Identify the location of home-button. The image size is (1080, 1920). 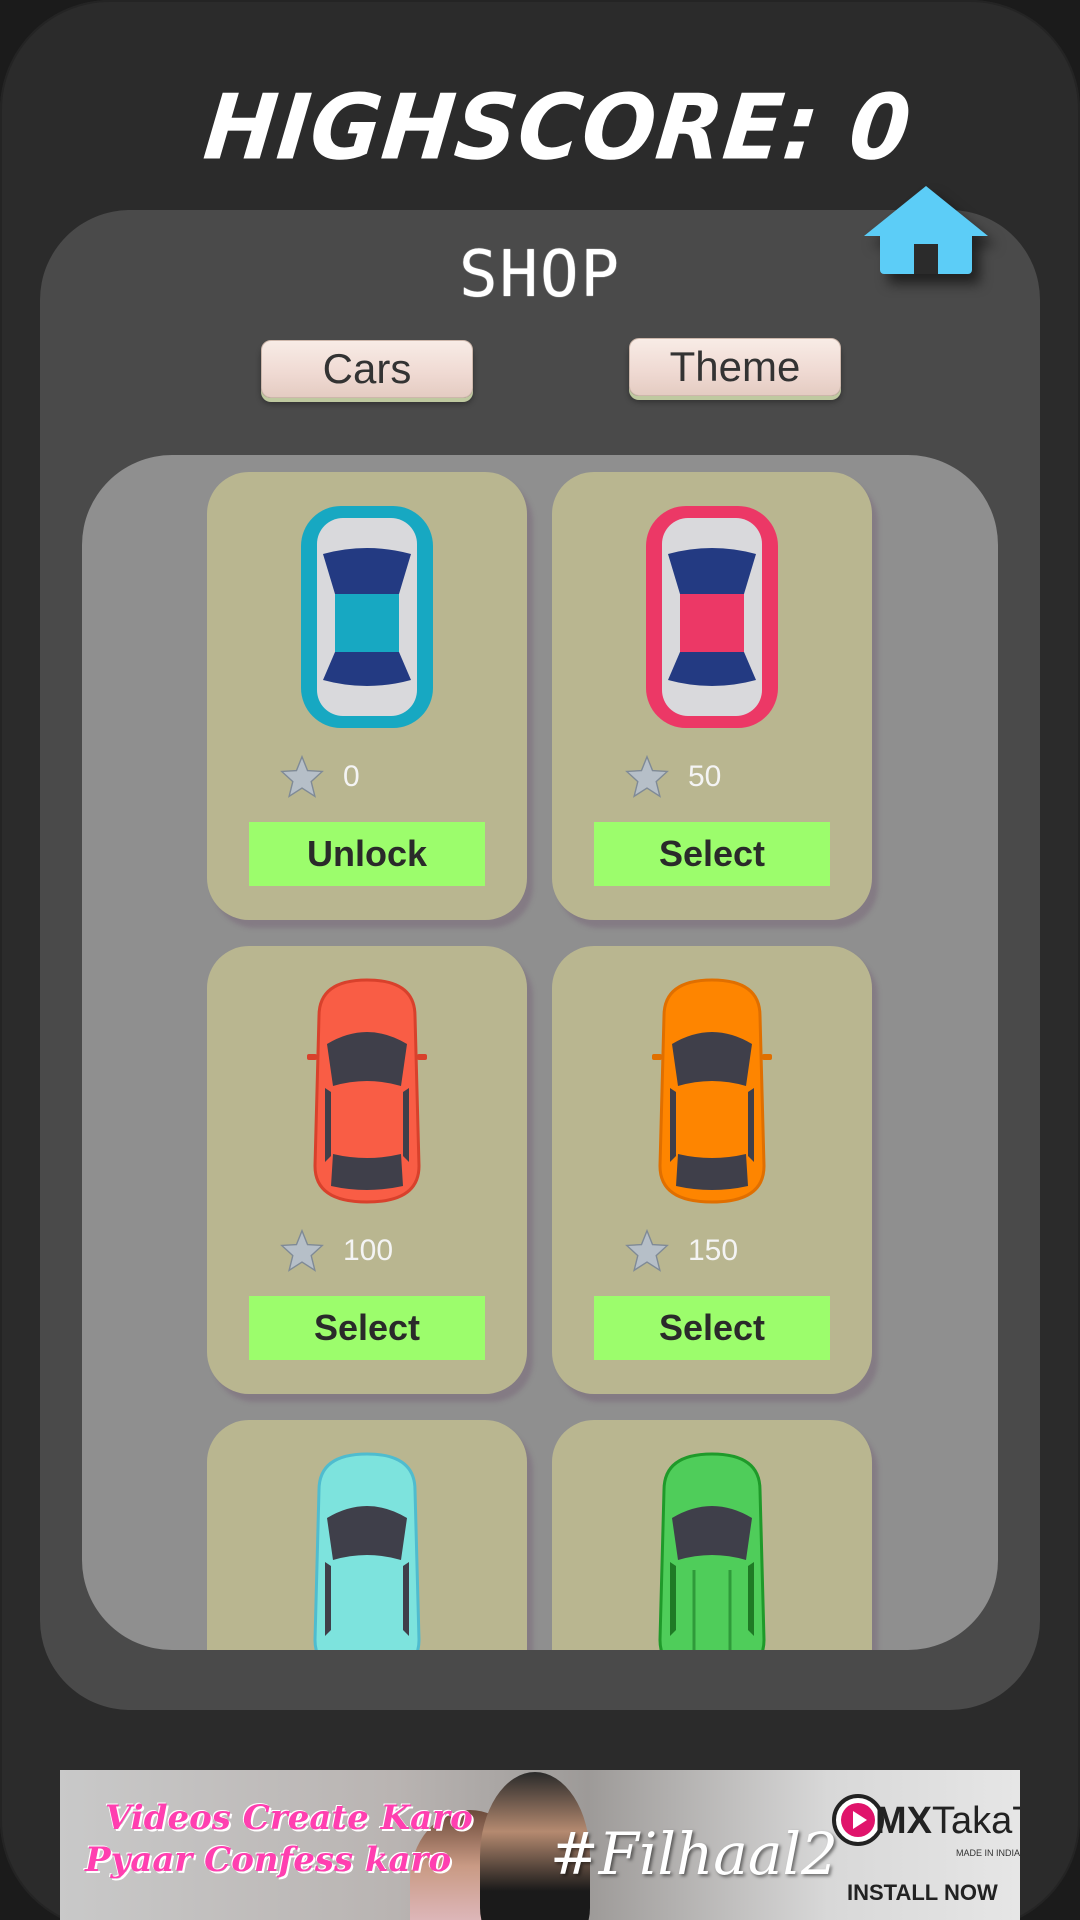
(926, 230).